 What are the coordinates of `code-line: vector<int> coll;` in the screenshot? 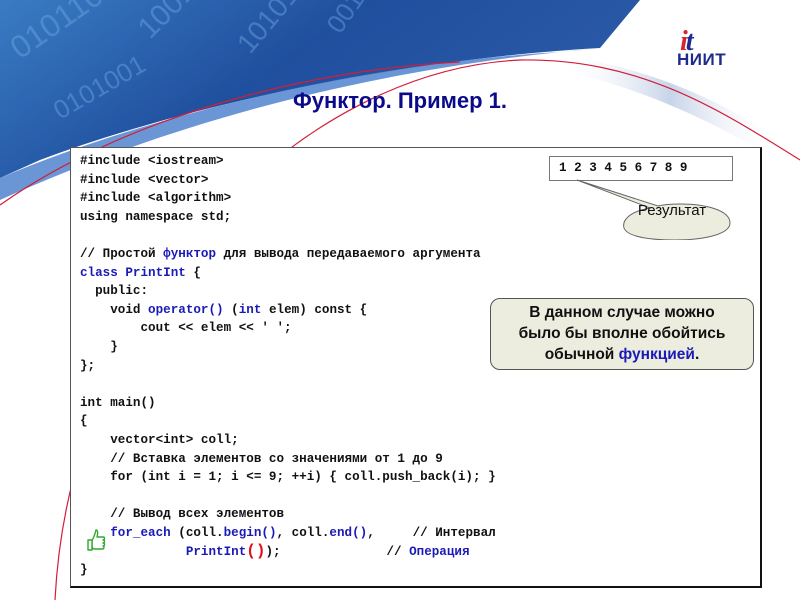 It's located at (288, 440).